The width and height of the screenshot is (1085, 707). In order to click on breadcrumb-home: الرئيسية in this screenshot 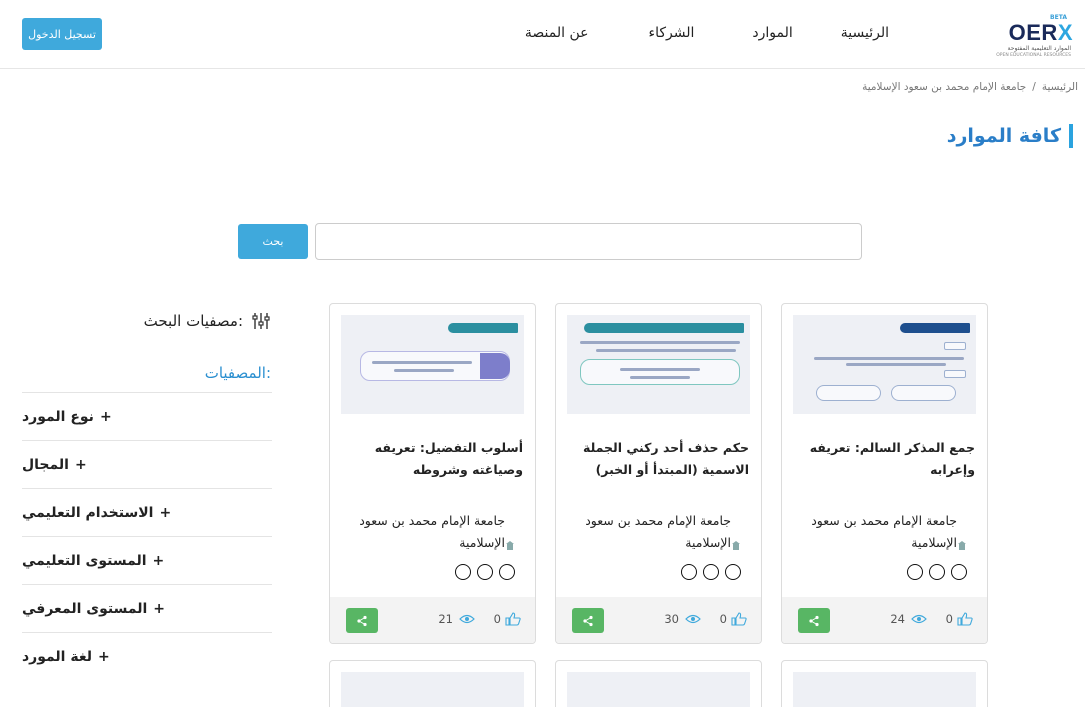, I will do `click(1060, 87)`.